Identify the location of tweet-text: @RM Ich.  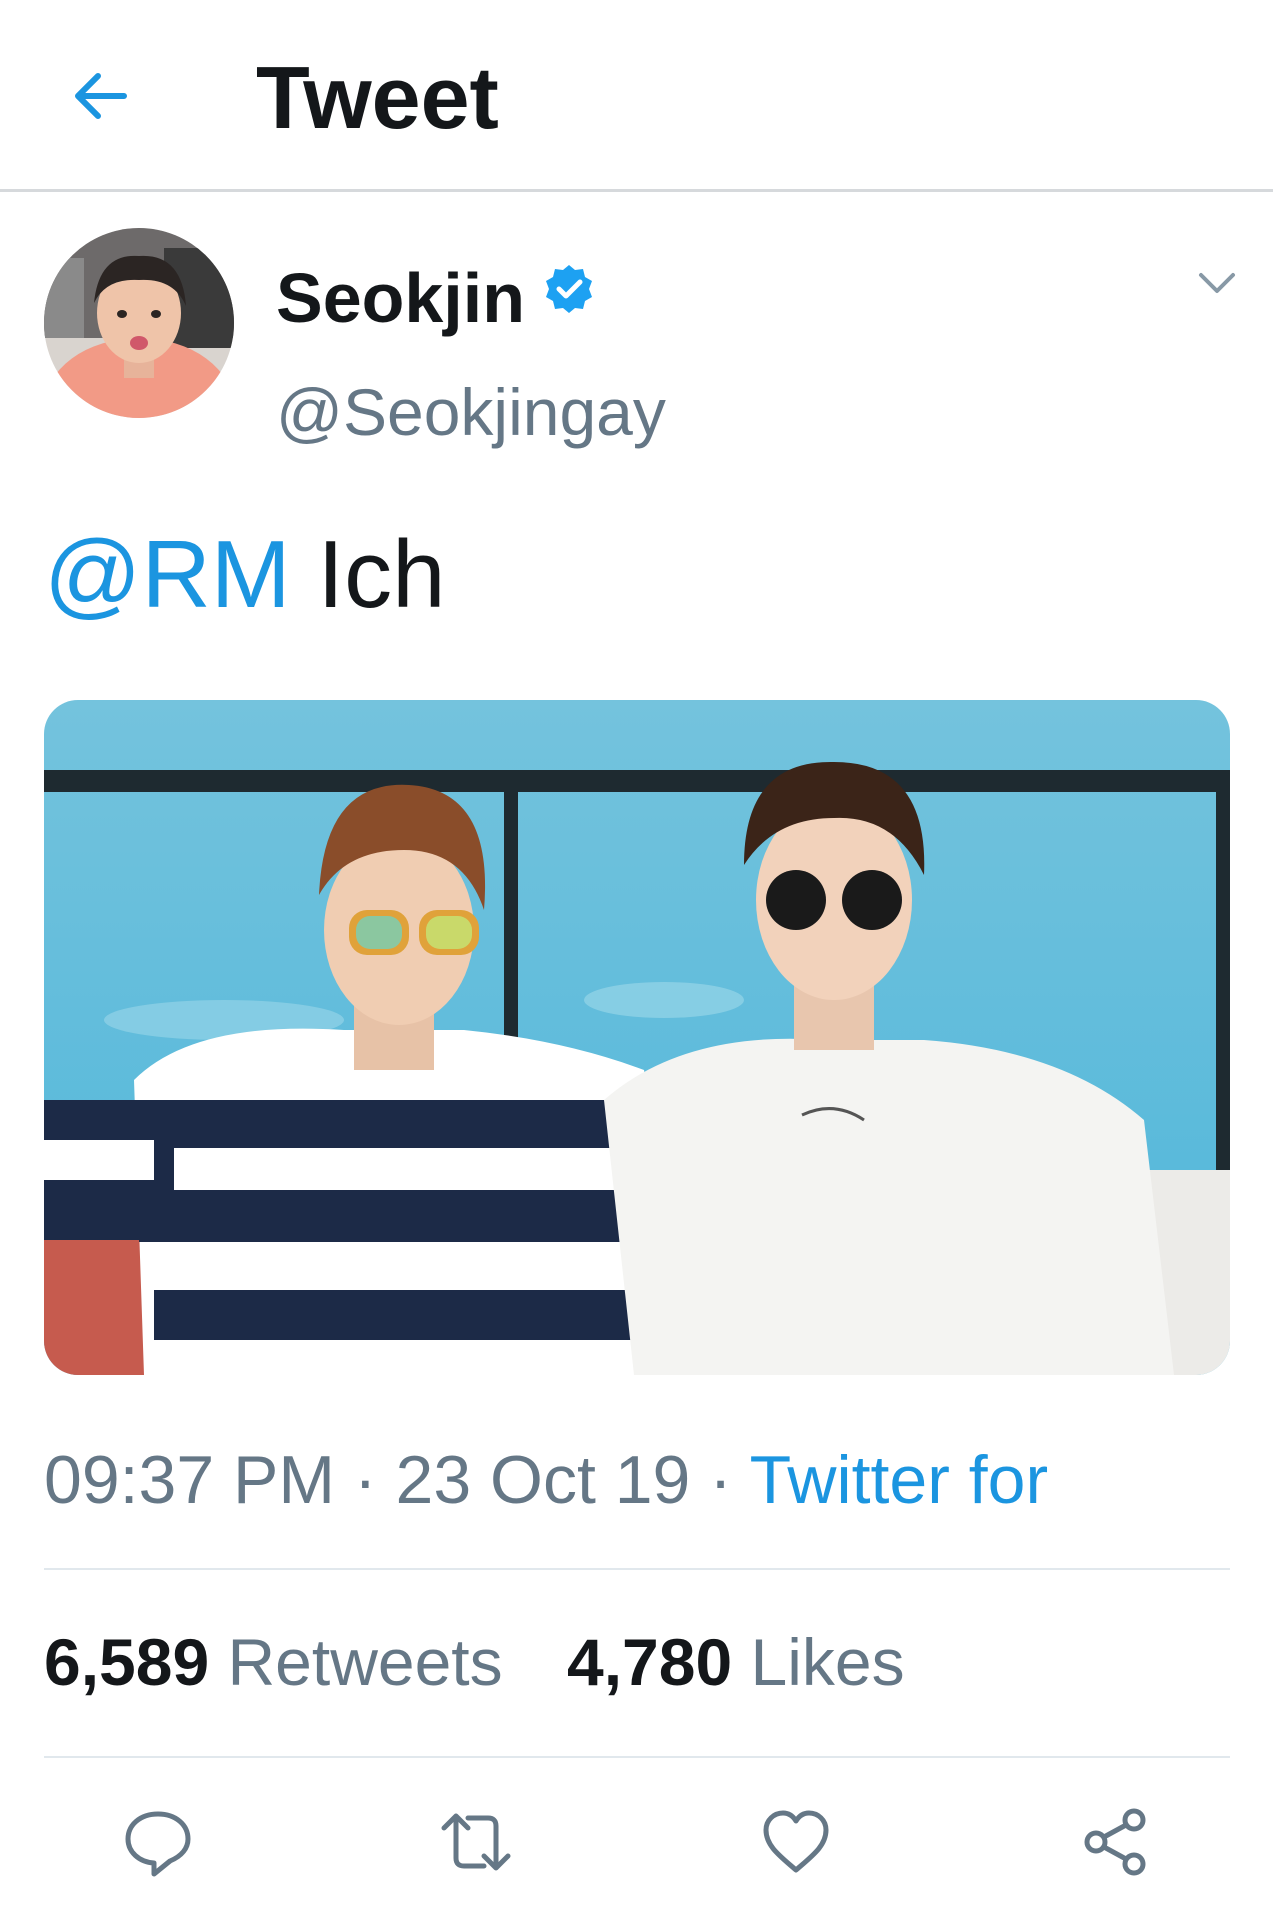
(244, 575).